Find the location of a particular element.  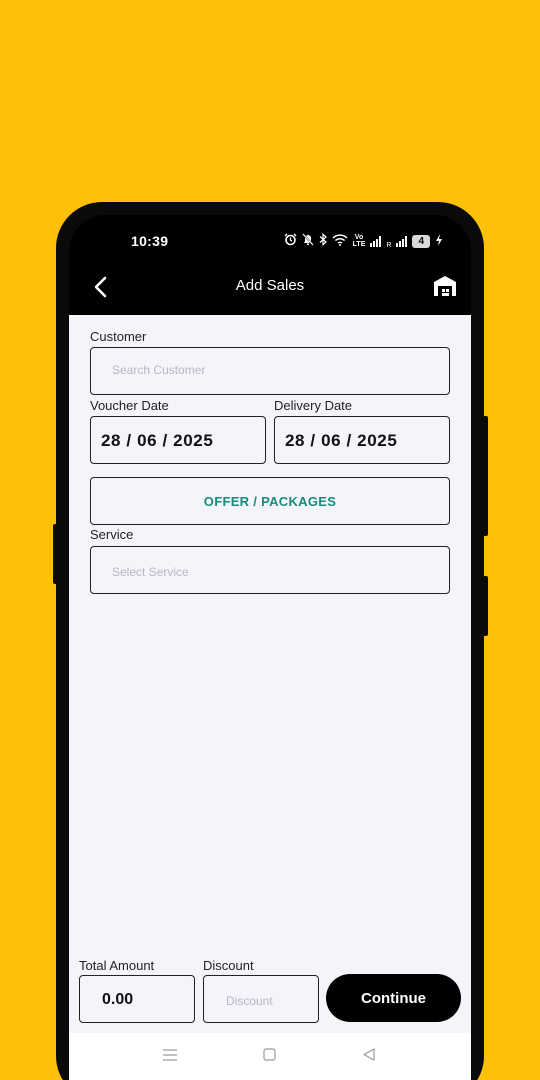

page-title: Add Sales is located at coordinates (270, 285).